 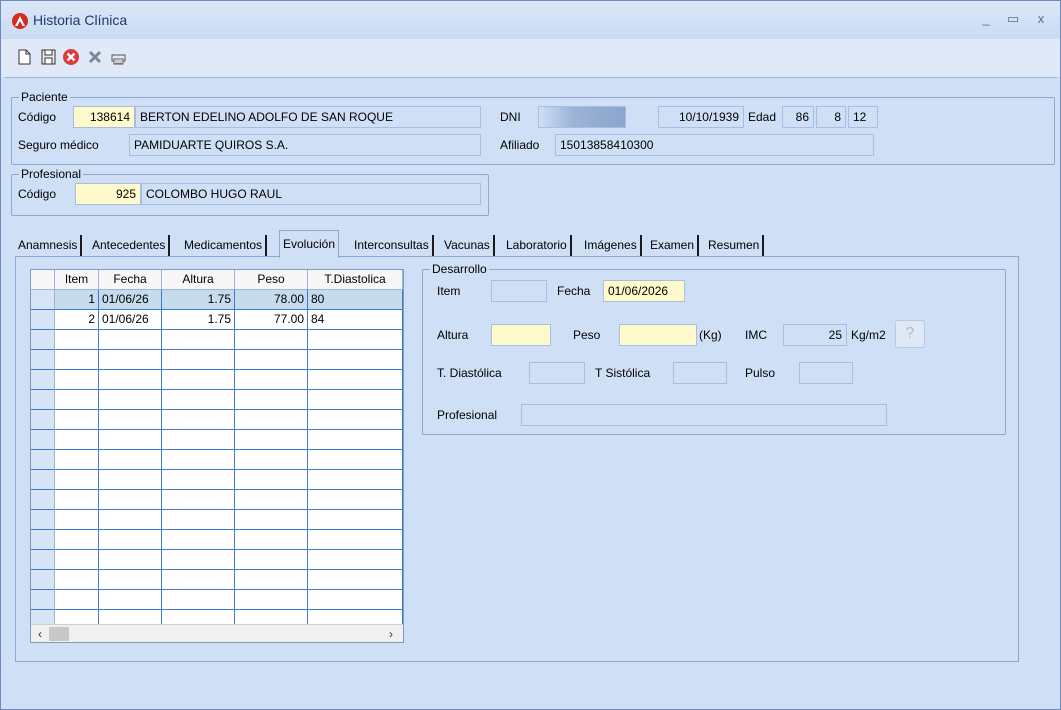 What do you see at coordinates (710, 335) in the screenshot?
I see `kg-unit-label: (Kg)` at bounding box center [710, 335].